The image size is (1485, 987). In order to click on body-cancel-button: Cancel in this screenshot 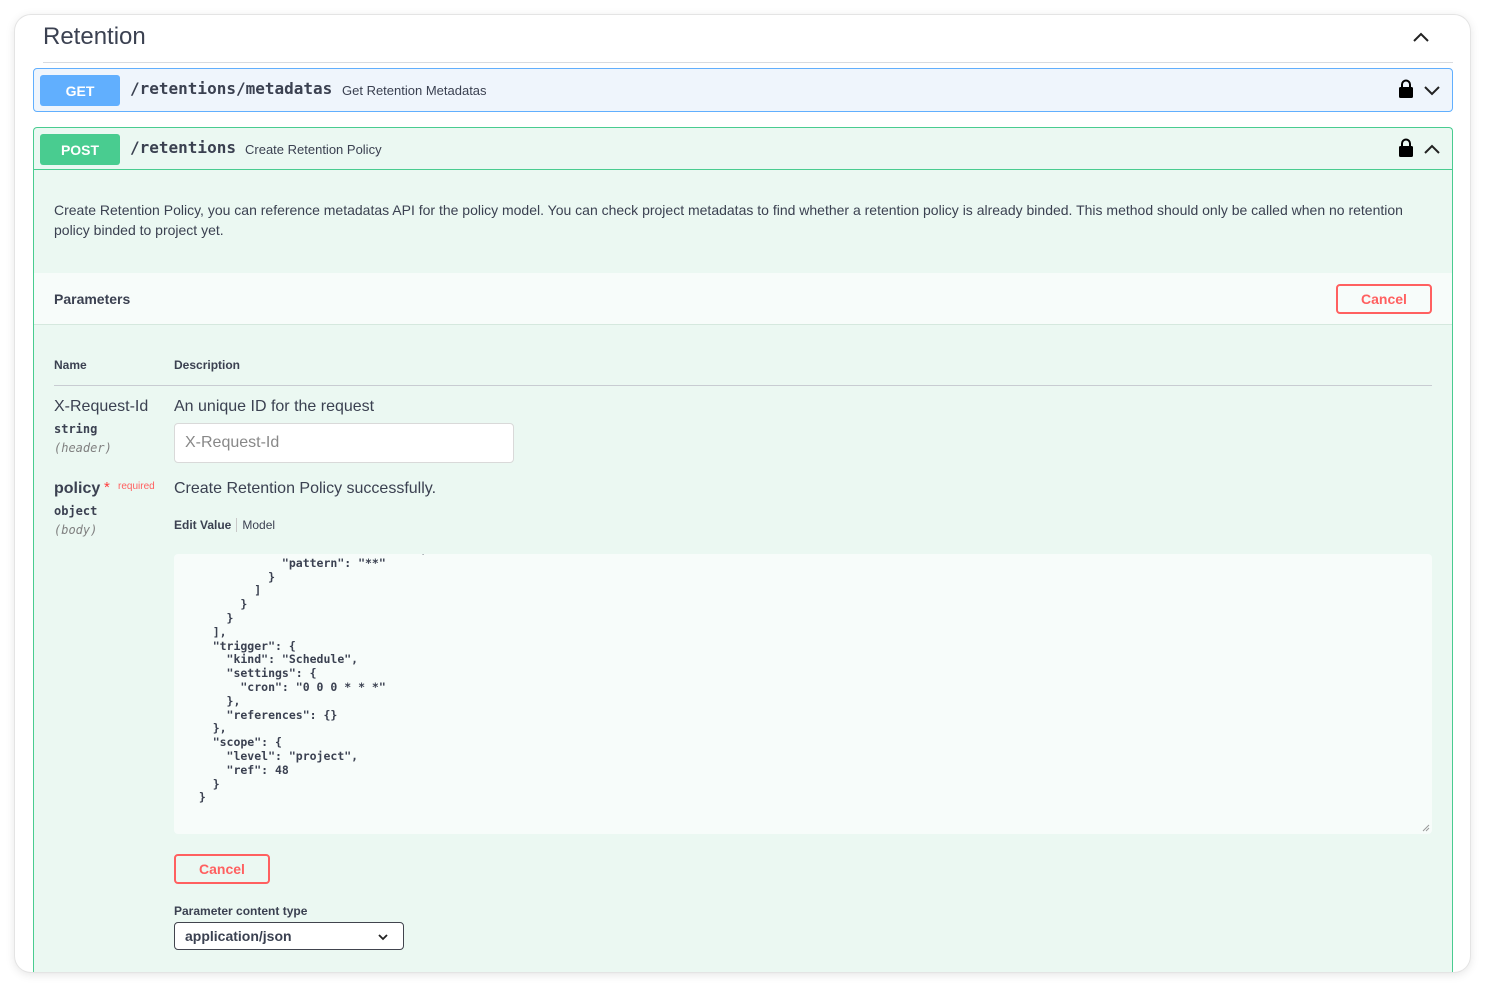, I will do `click(222, 869)`.